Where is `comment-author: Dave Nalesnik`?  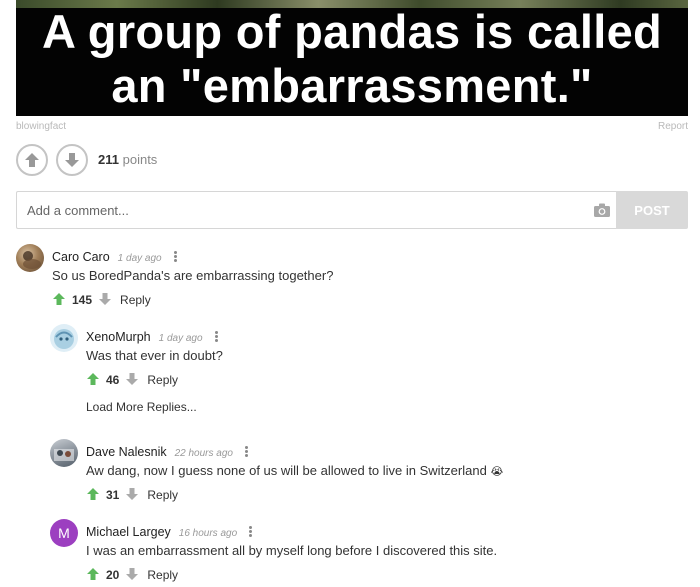 comment-author: Dave Nalesnik is located at coordinates (126, 452).